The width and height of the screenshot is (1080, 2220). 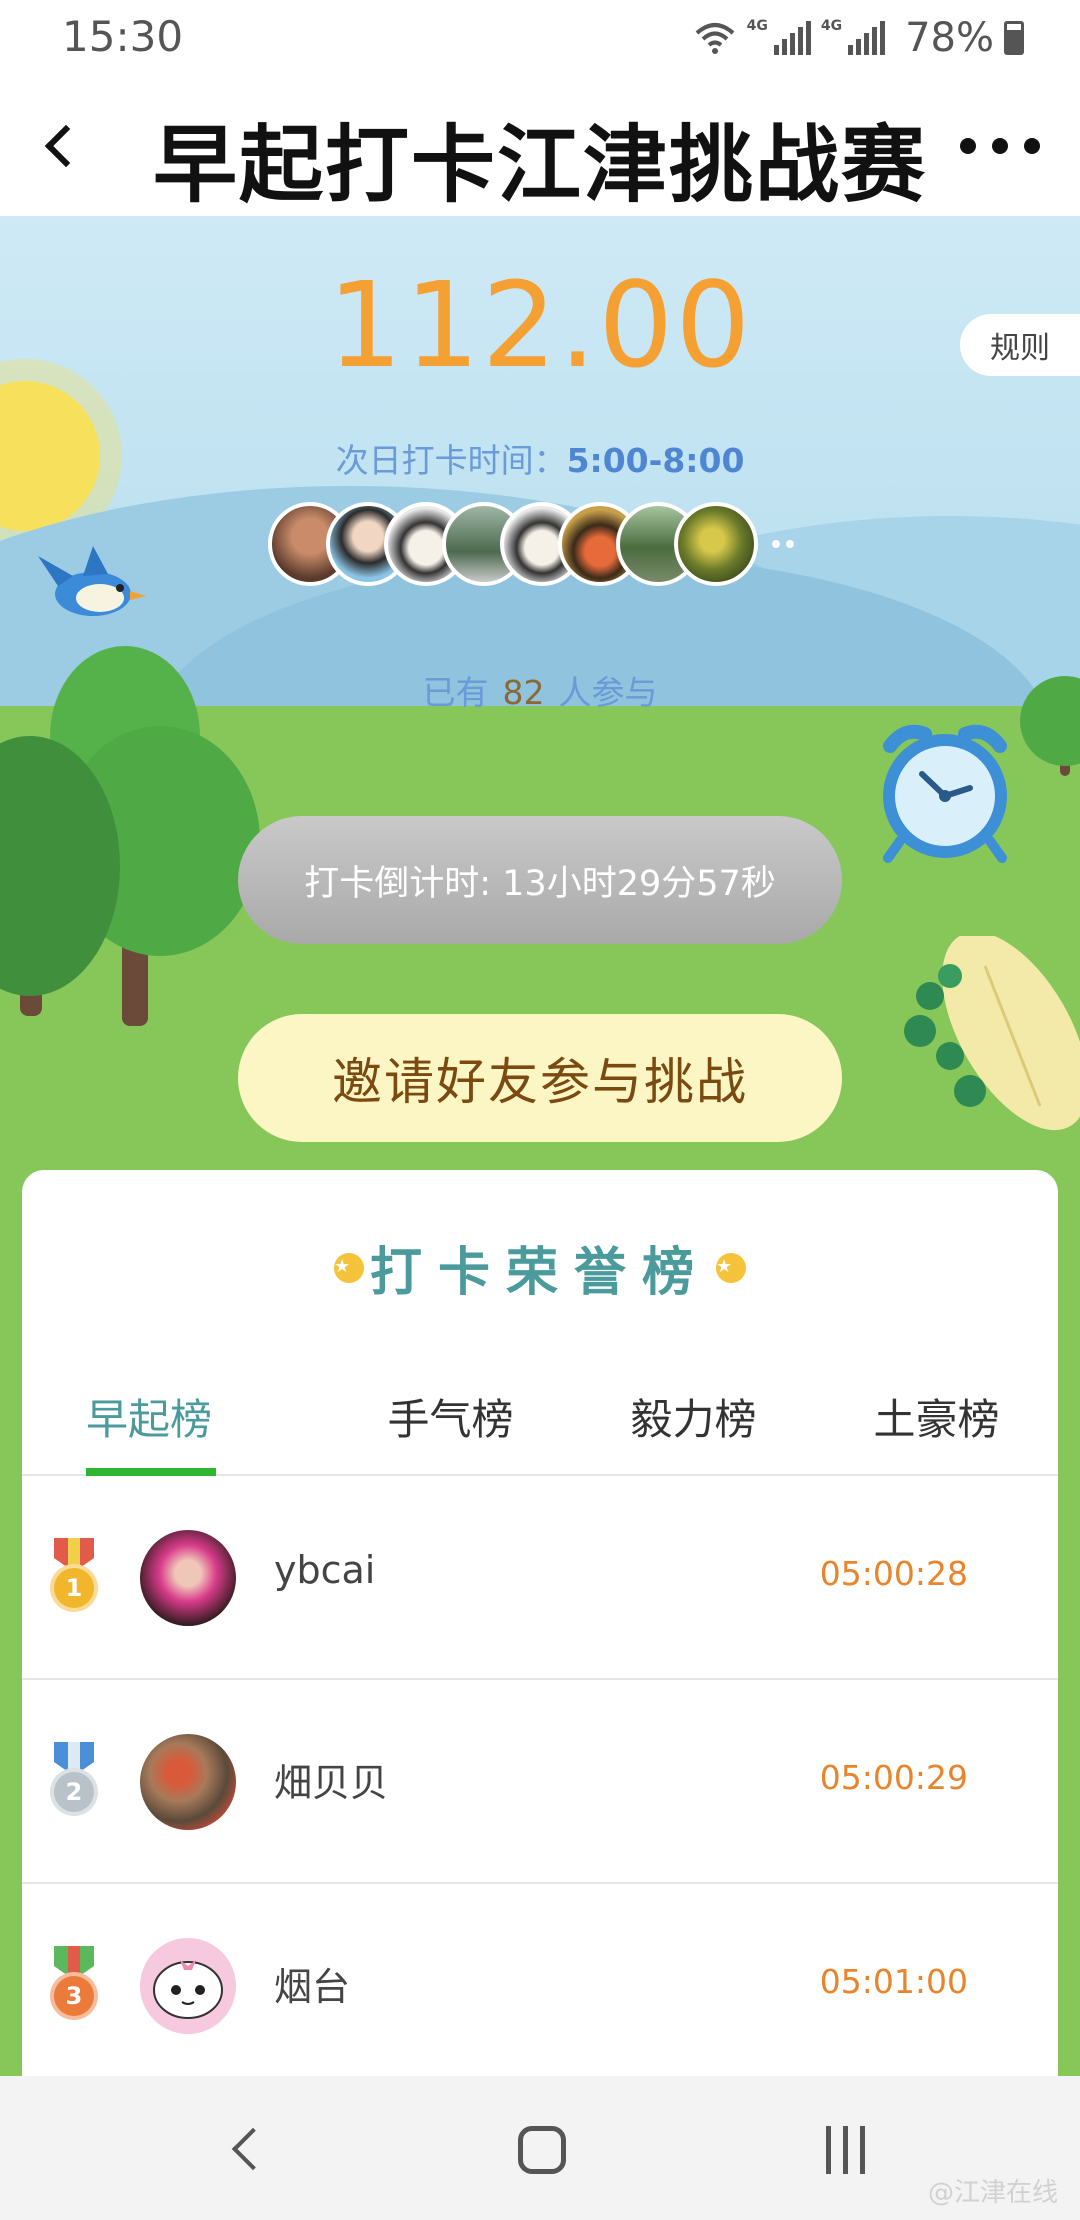 What do you see at coordinates (1014, 38) in the screenshot?
I see `battery-icon` at bounding box center [1014, 38].